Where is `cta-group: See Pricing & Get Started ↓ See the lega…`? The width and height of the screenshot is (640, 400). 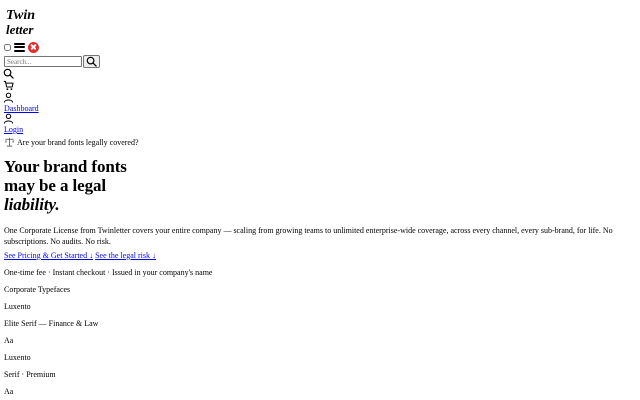 cta-group: See Pricing & Get Started ↓ See the lega… is located at coordinates (80, 255).